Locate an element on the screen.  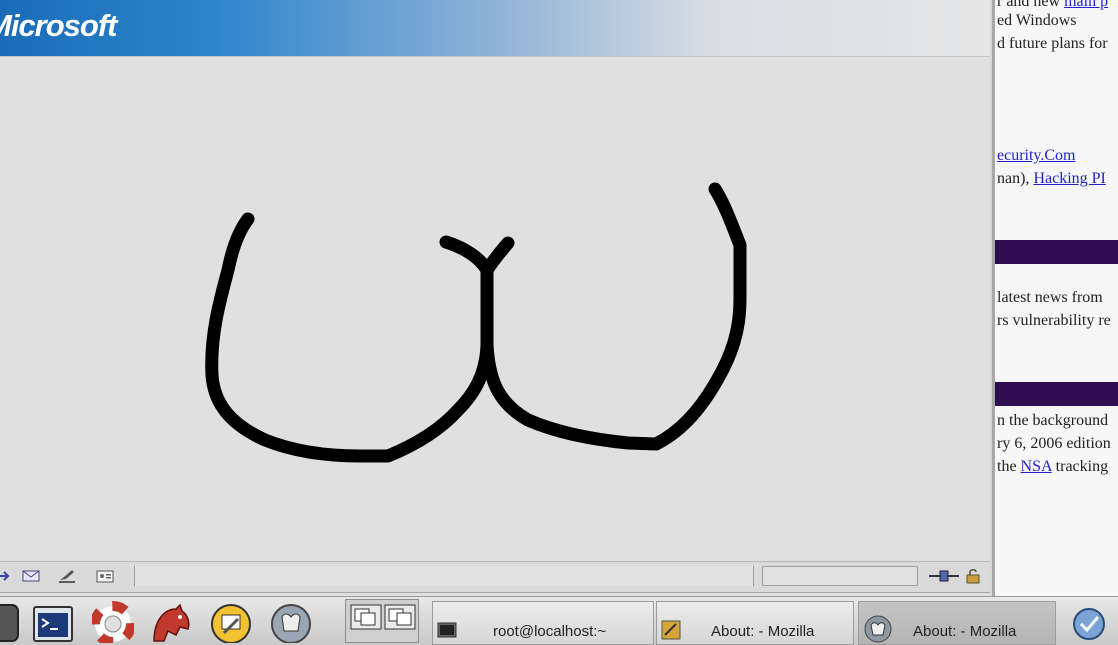
status-text-field is located at coordinates (444, 576).